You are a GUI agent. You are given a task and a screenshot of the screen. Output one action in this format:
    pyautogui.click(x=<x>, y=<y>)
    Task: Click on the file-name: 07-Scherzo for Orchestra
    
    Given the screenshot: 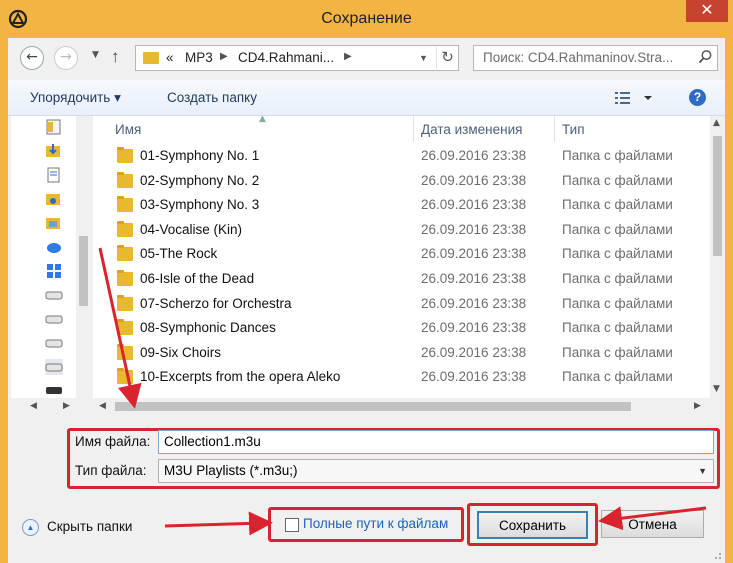 What is the action you would take?
    pyautogui.click(x=216, y=303)
    